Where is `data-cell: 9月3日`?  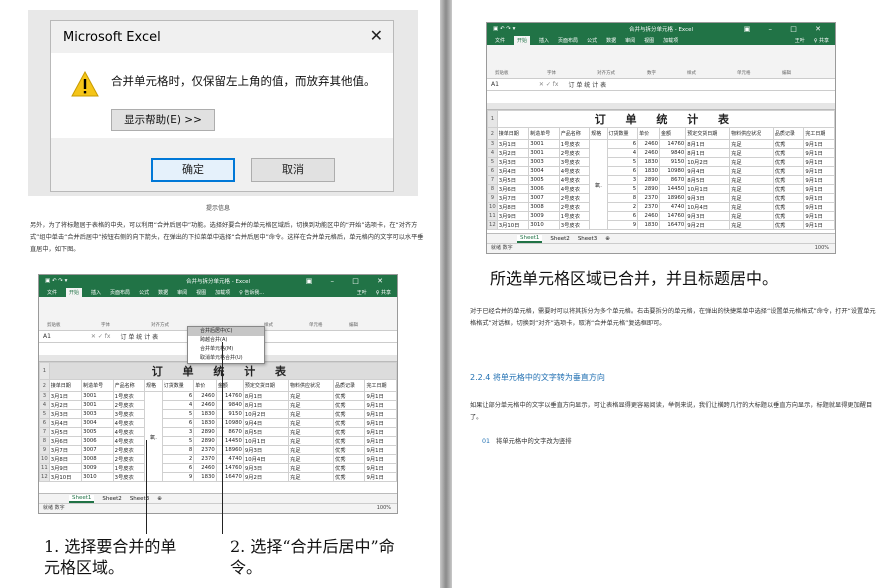
data-cell: 9月3日 is located at coordinates (265, 450).